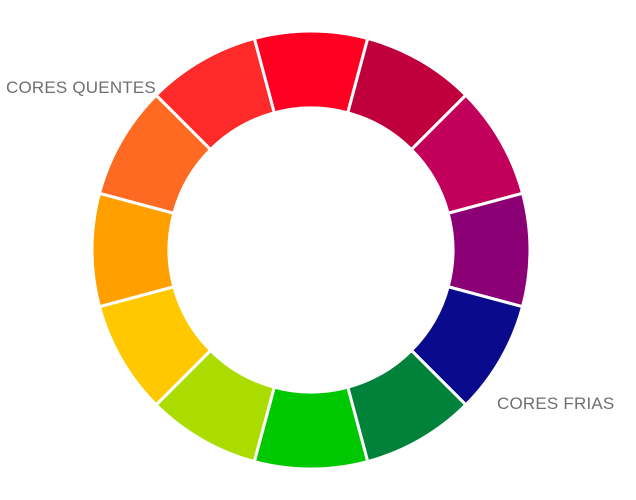 This screenshot has width=636, height=500. I want to click on cool-colors-label: CORES FRIAS, so click(556, 403).